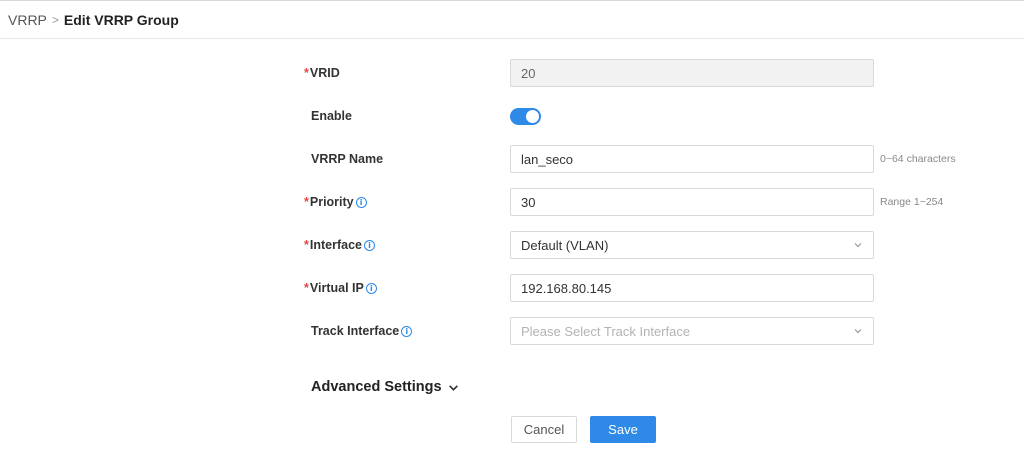 Image resolution: width=1024 pixels, height=474 pixels. I want to click on virtual-ip-row: * Virtual IP i 192.168.80.145, so click(512, 288).